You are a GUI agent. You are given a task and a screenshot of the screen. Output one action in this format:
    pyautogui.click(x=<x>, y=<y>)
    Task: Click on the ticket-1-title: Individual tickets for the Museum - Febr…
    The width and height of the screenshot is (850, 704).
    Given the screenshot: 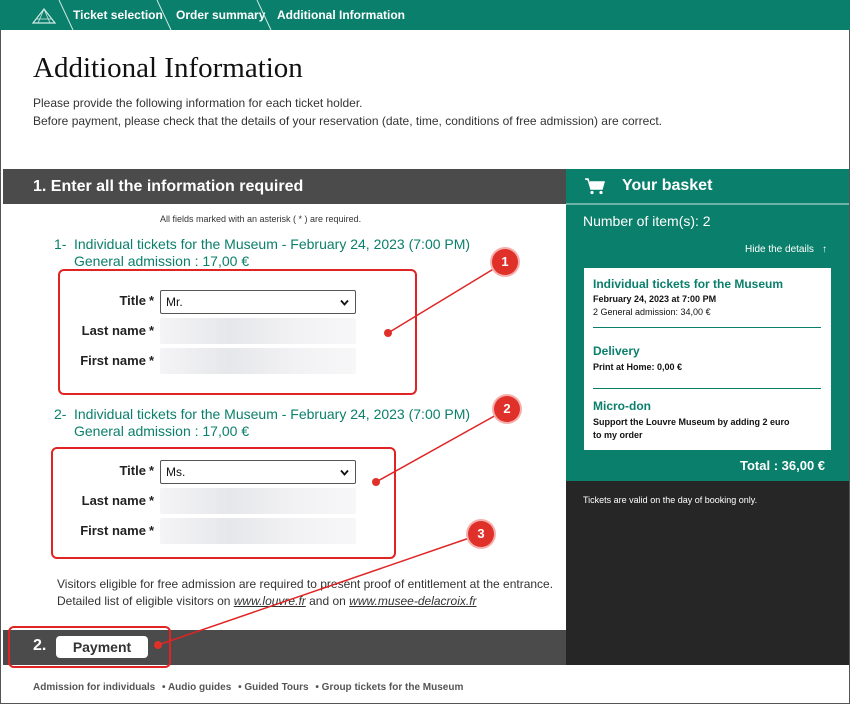 What is the action you would take?
    pyautogui.click(x=272, y=244)
    